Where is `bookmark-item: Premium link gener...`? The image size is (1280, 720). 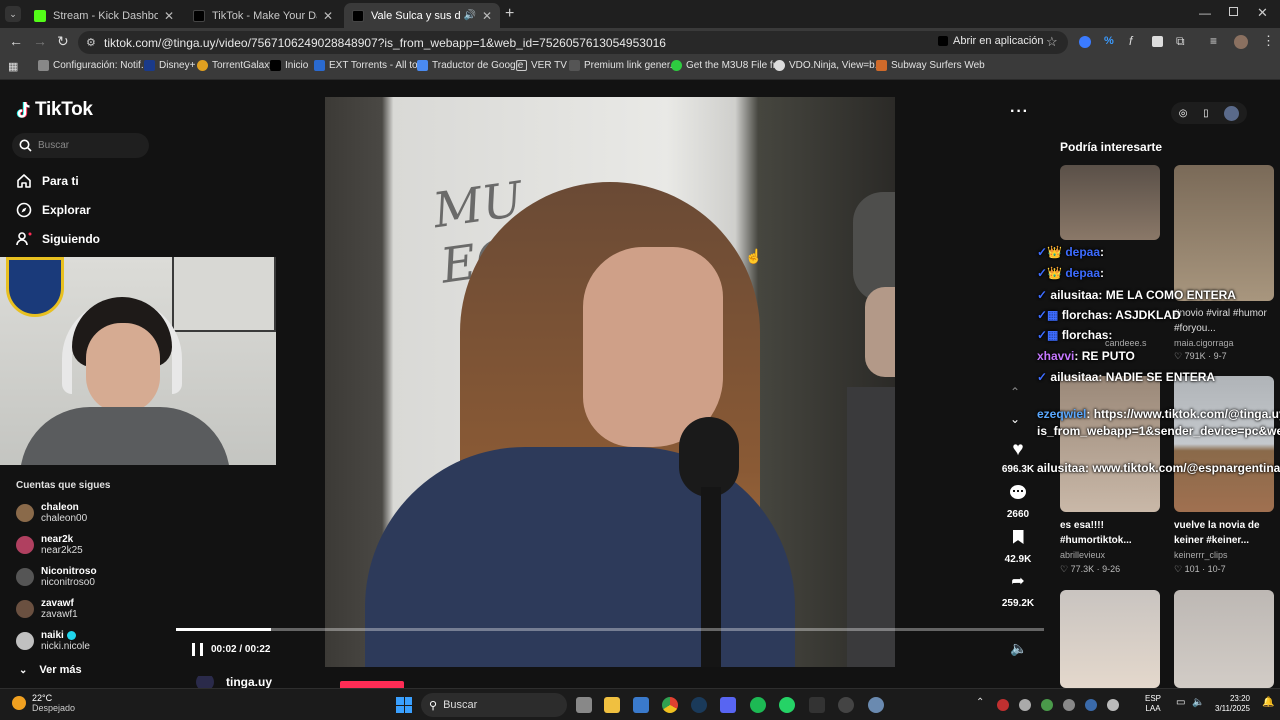
bookmark-item: Premium link gener... is located at coordinates (623, 65).